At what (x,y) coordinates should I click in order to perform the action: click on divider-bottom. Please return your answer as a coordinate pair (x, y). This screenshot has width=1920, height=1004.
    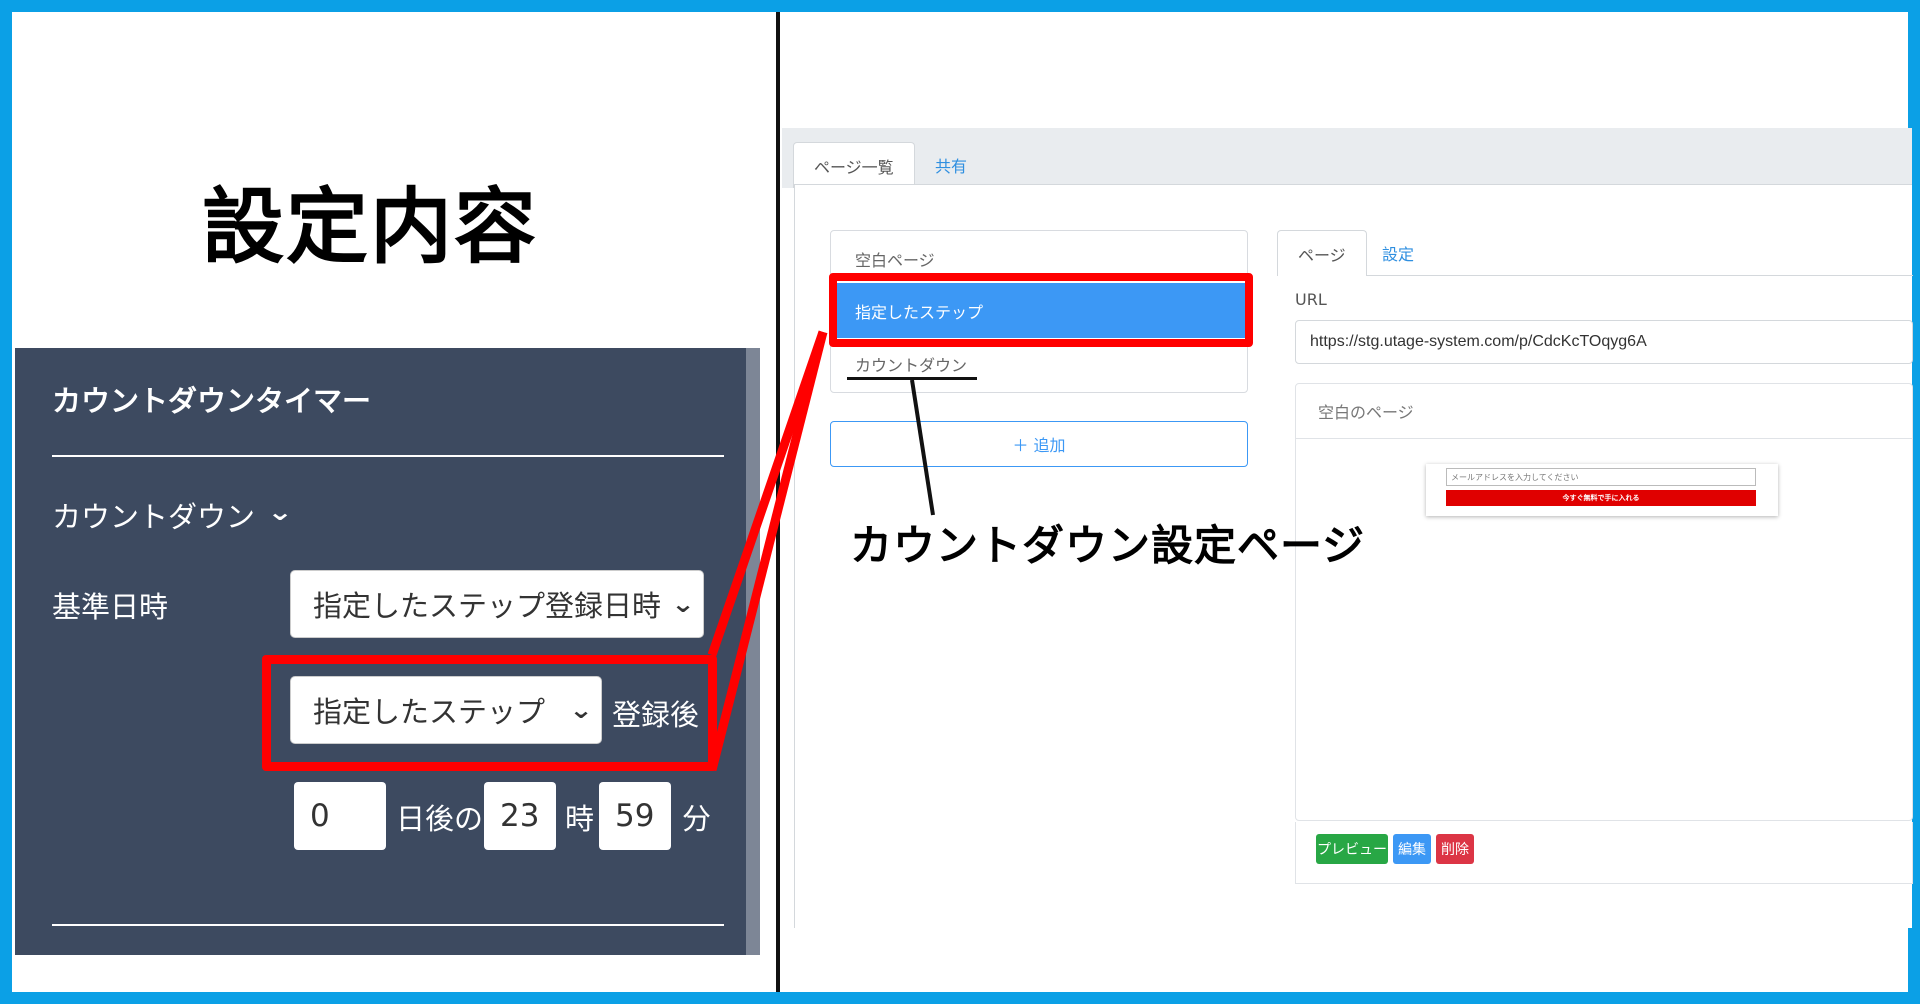
    Looking at the image, I should click on (388, 925).